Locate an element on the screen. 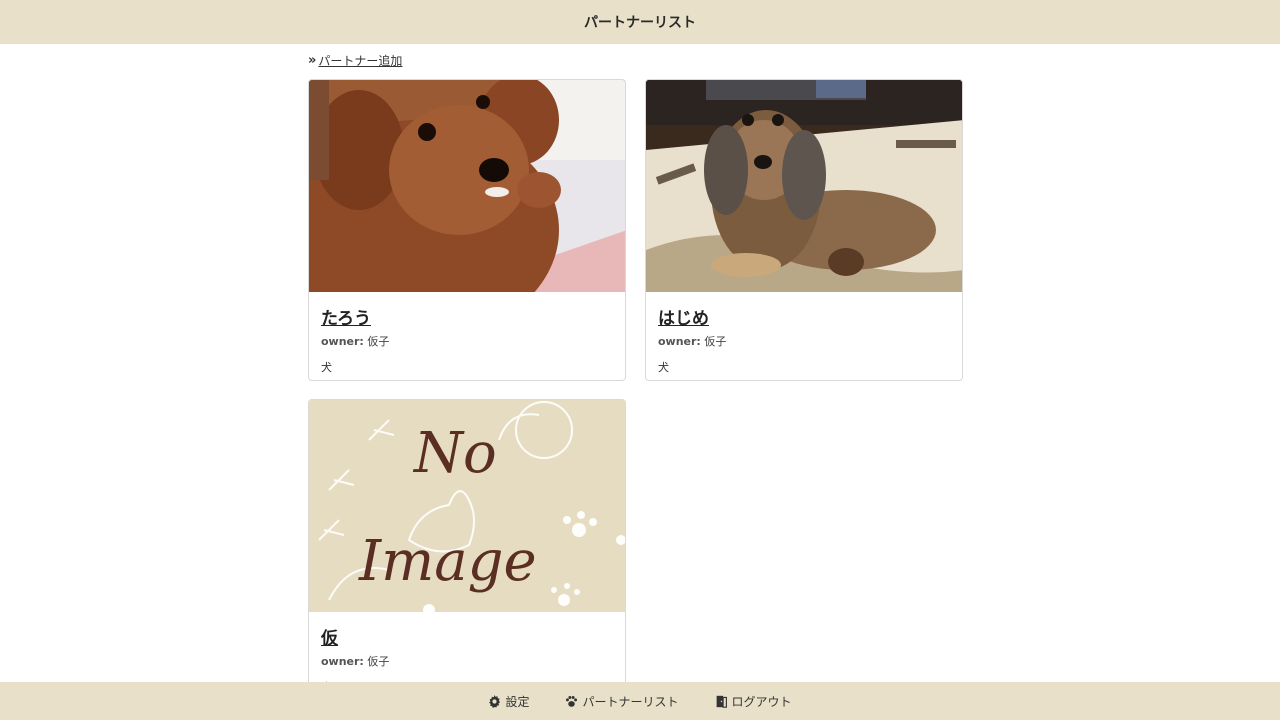  page-title: パートナーリスト is located at coordinates (640, 23).